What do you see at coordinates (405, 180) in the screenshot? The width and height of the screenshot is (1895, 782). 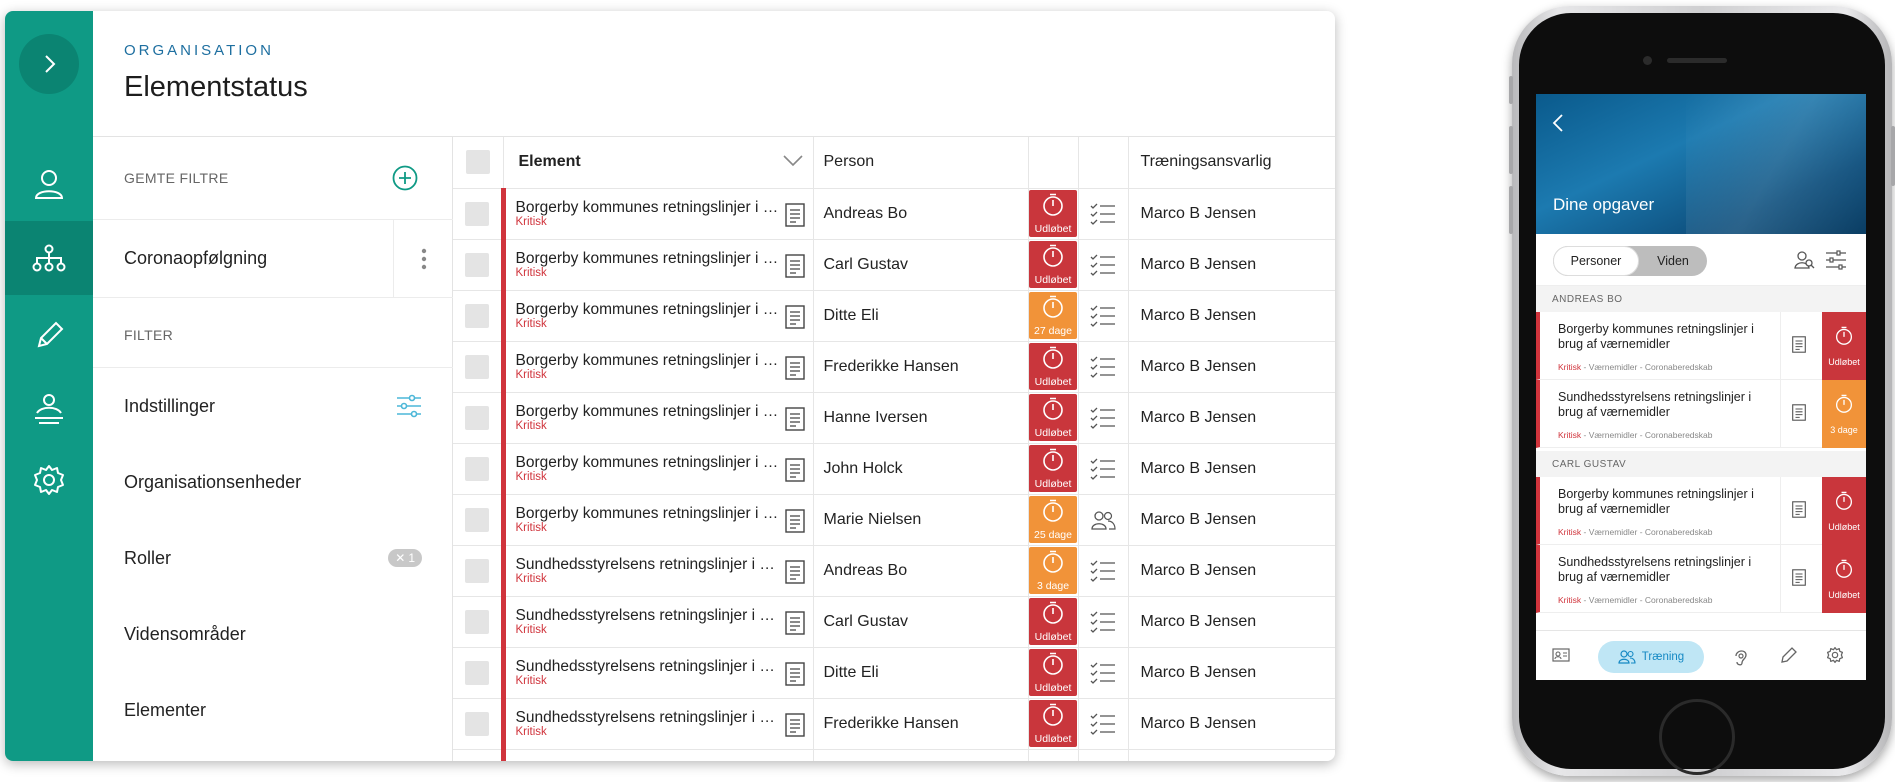 I see `add-filter-button` at bounding box center [405, 180].